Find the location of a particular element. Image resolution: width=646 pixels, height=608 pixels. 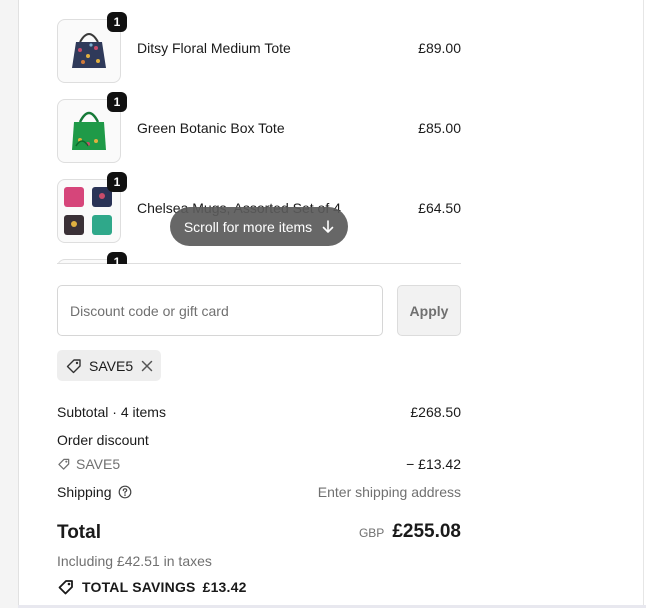

total-amount: GBP £255.08 is located at coordinates (410, 532).